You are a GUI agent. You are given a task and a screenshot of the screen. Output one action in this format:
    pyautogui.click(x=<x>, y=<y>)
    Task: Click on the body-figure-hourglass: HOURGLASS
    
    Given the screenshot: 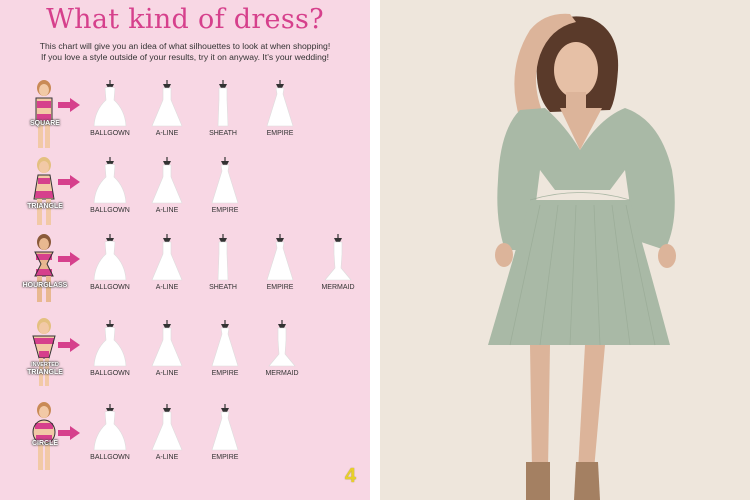 What is the action you would take?
    pyautogui.click(x=45, y=268)
    